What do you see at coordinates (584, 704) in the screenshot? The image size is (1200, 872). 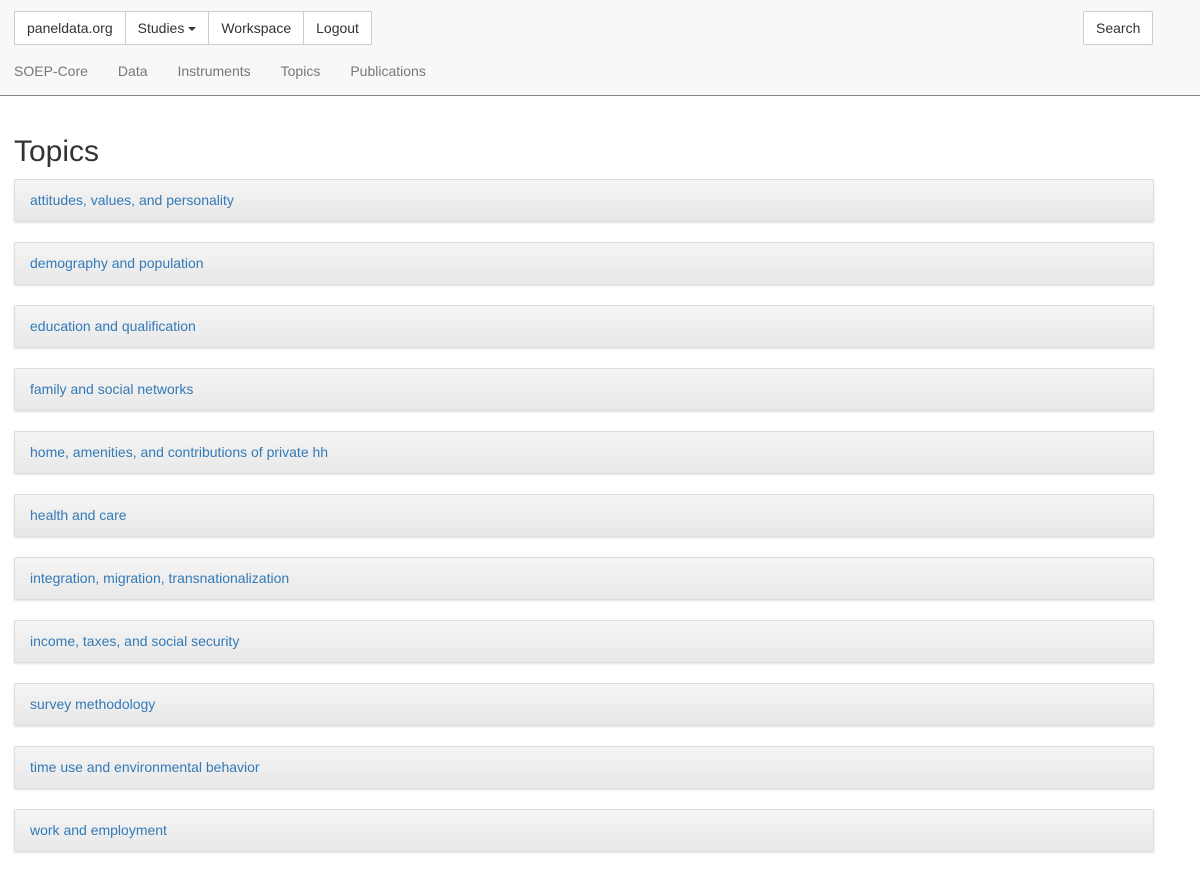 I see `topic-panel: survey methodology` at bounding box center [584, 704].